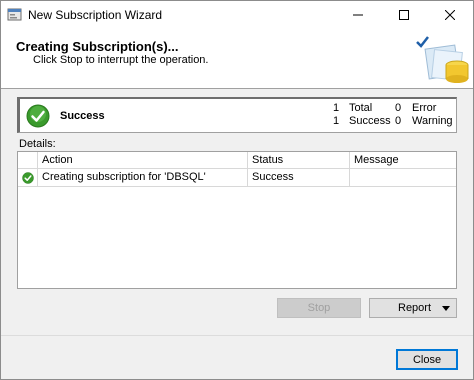  I want to click on close-icon, so click(450, 15).